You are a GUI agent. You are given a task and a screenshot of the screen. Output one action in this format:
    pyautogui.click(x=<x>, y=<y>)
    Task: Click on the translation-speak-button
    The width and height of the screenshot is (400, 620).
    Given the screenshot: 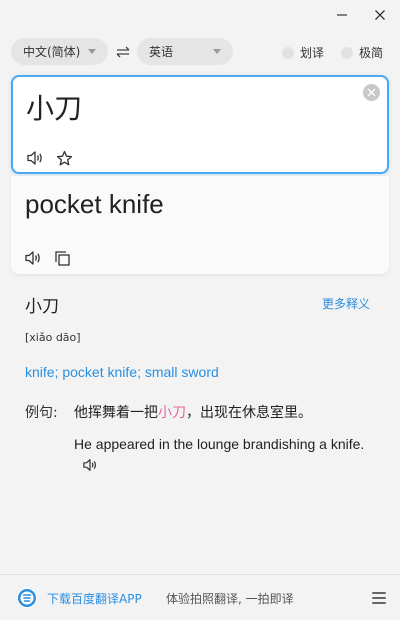 What is the action you would take?
    pyautogui.click(x=33, y=258)
    